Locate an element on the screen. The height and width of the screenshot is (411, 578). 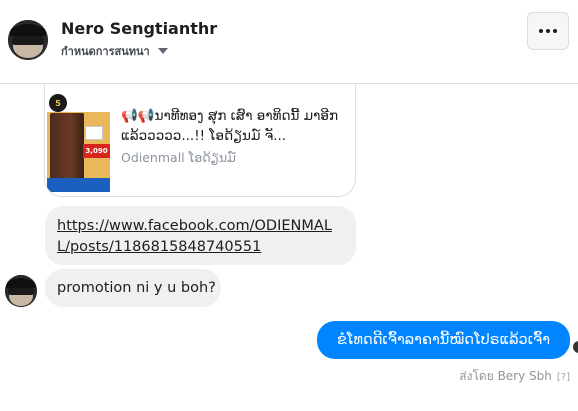
outgoing-message-bubble: ຂໍໂທດດີເຈົ້າລາຄານີ້ໝົດໂປຣແລ້ວເຈົ້າ is located at coordinates (443, 340).